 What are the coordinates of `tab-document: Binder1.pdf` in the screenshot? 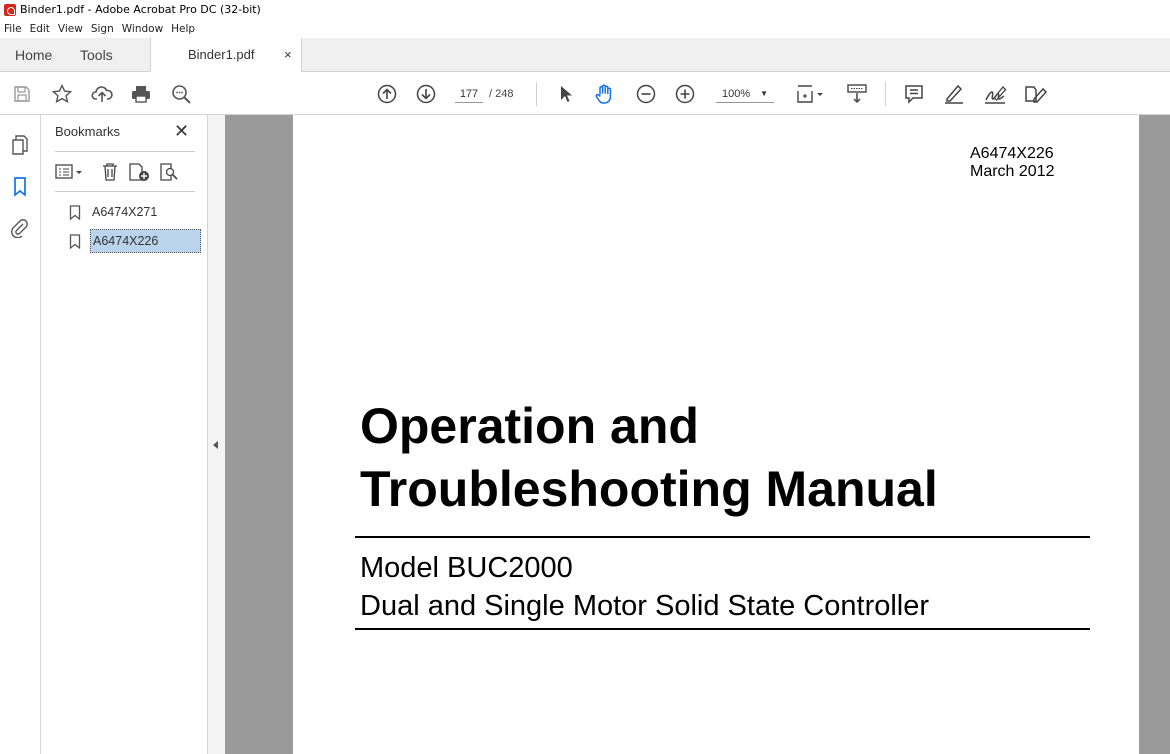 It's located at (226, 55).